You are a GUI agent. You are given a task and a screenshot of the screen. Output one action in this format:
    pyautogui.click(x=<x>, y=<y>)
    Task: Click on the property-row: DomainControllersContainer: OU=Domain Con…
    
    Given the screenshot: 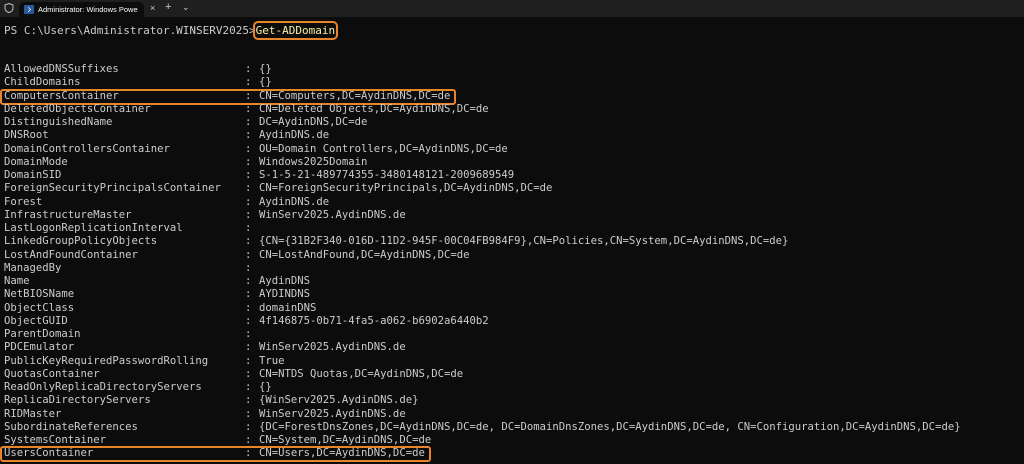 What is the action you would take?
    pyautogui.click(x=482, y=149)
    